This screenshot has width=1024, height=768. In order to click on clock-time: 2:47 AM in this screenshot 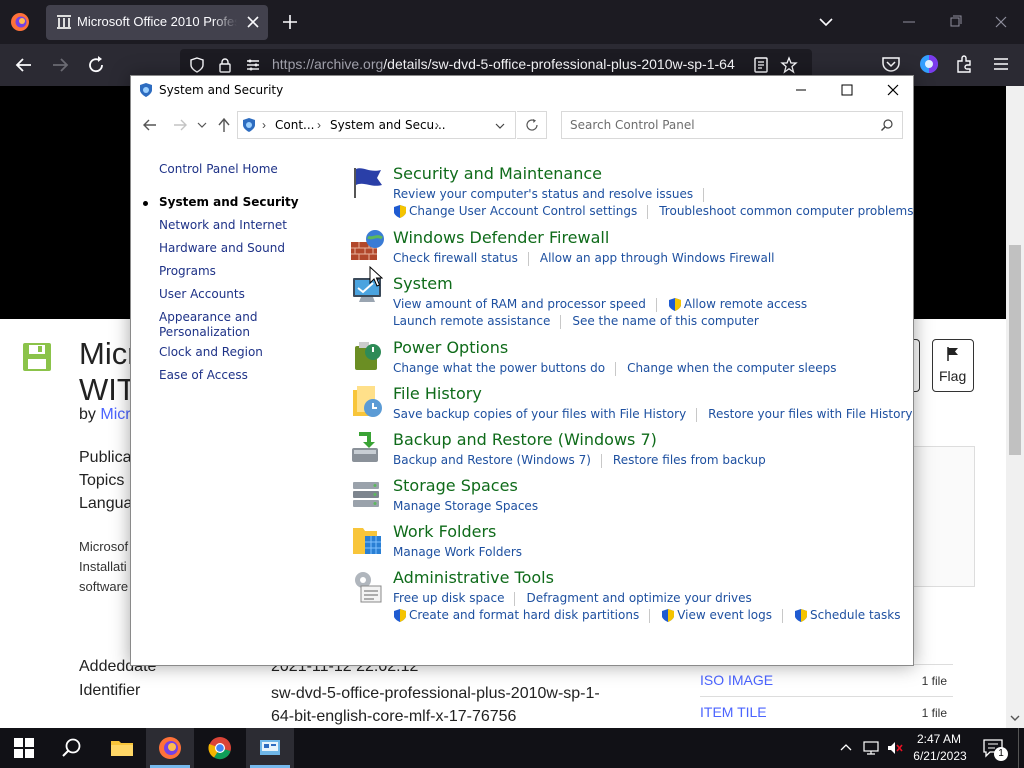, I will do `click(939, 739)`.